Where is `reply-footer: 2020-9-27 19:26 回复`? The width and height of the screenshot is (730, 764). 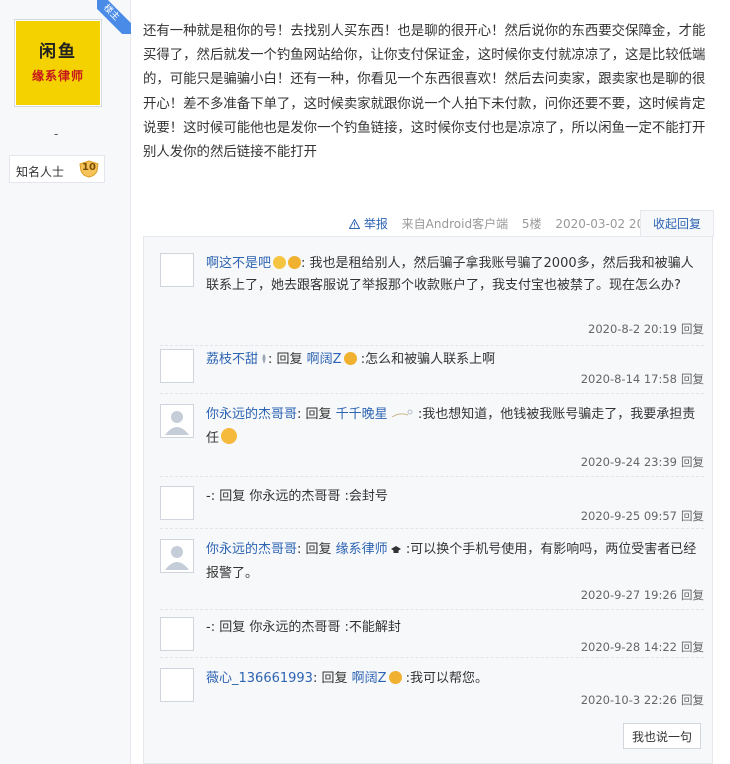
reply-footer: 2020-9-27 19:26 回复 is located at coordinates (642, 595).